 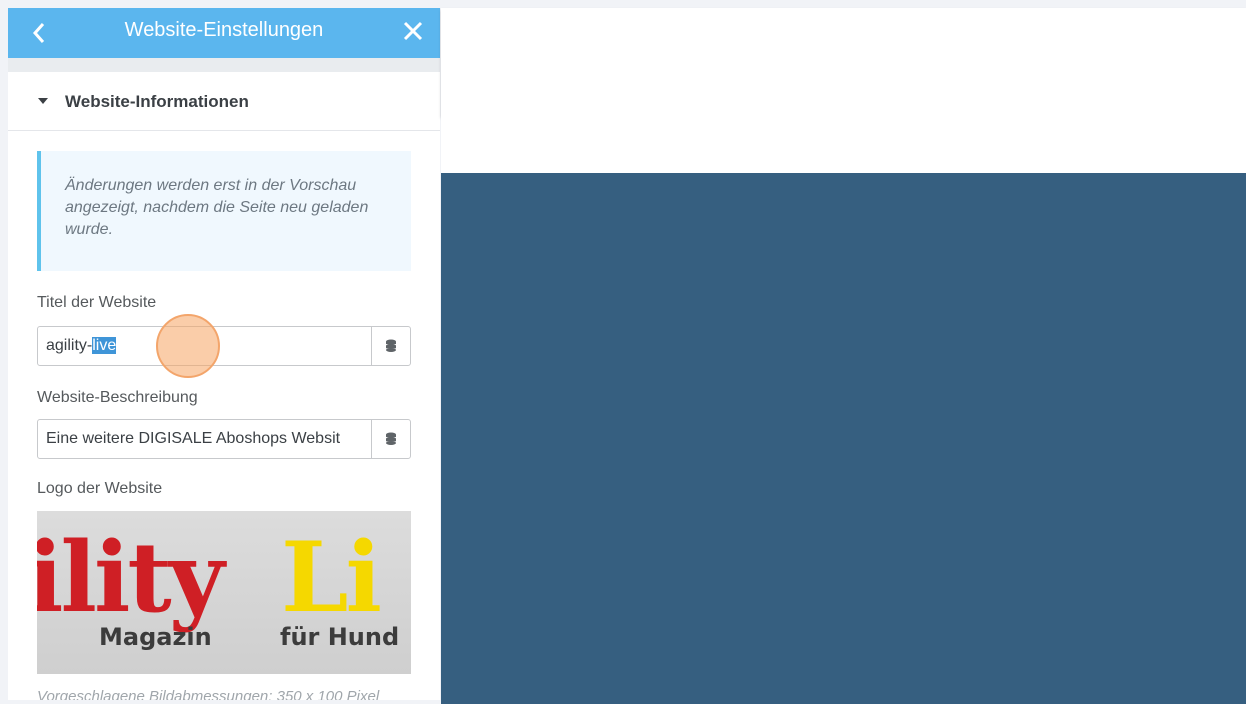 What do you see at coordinates (157, 101) in the screenshot?
I see `section-title: Website-Informationen` at bounding box center [157, 101].